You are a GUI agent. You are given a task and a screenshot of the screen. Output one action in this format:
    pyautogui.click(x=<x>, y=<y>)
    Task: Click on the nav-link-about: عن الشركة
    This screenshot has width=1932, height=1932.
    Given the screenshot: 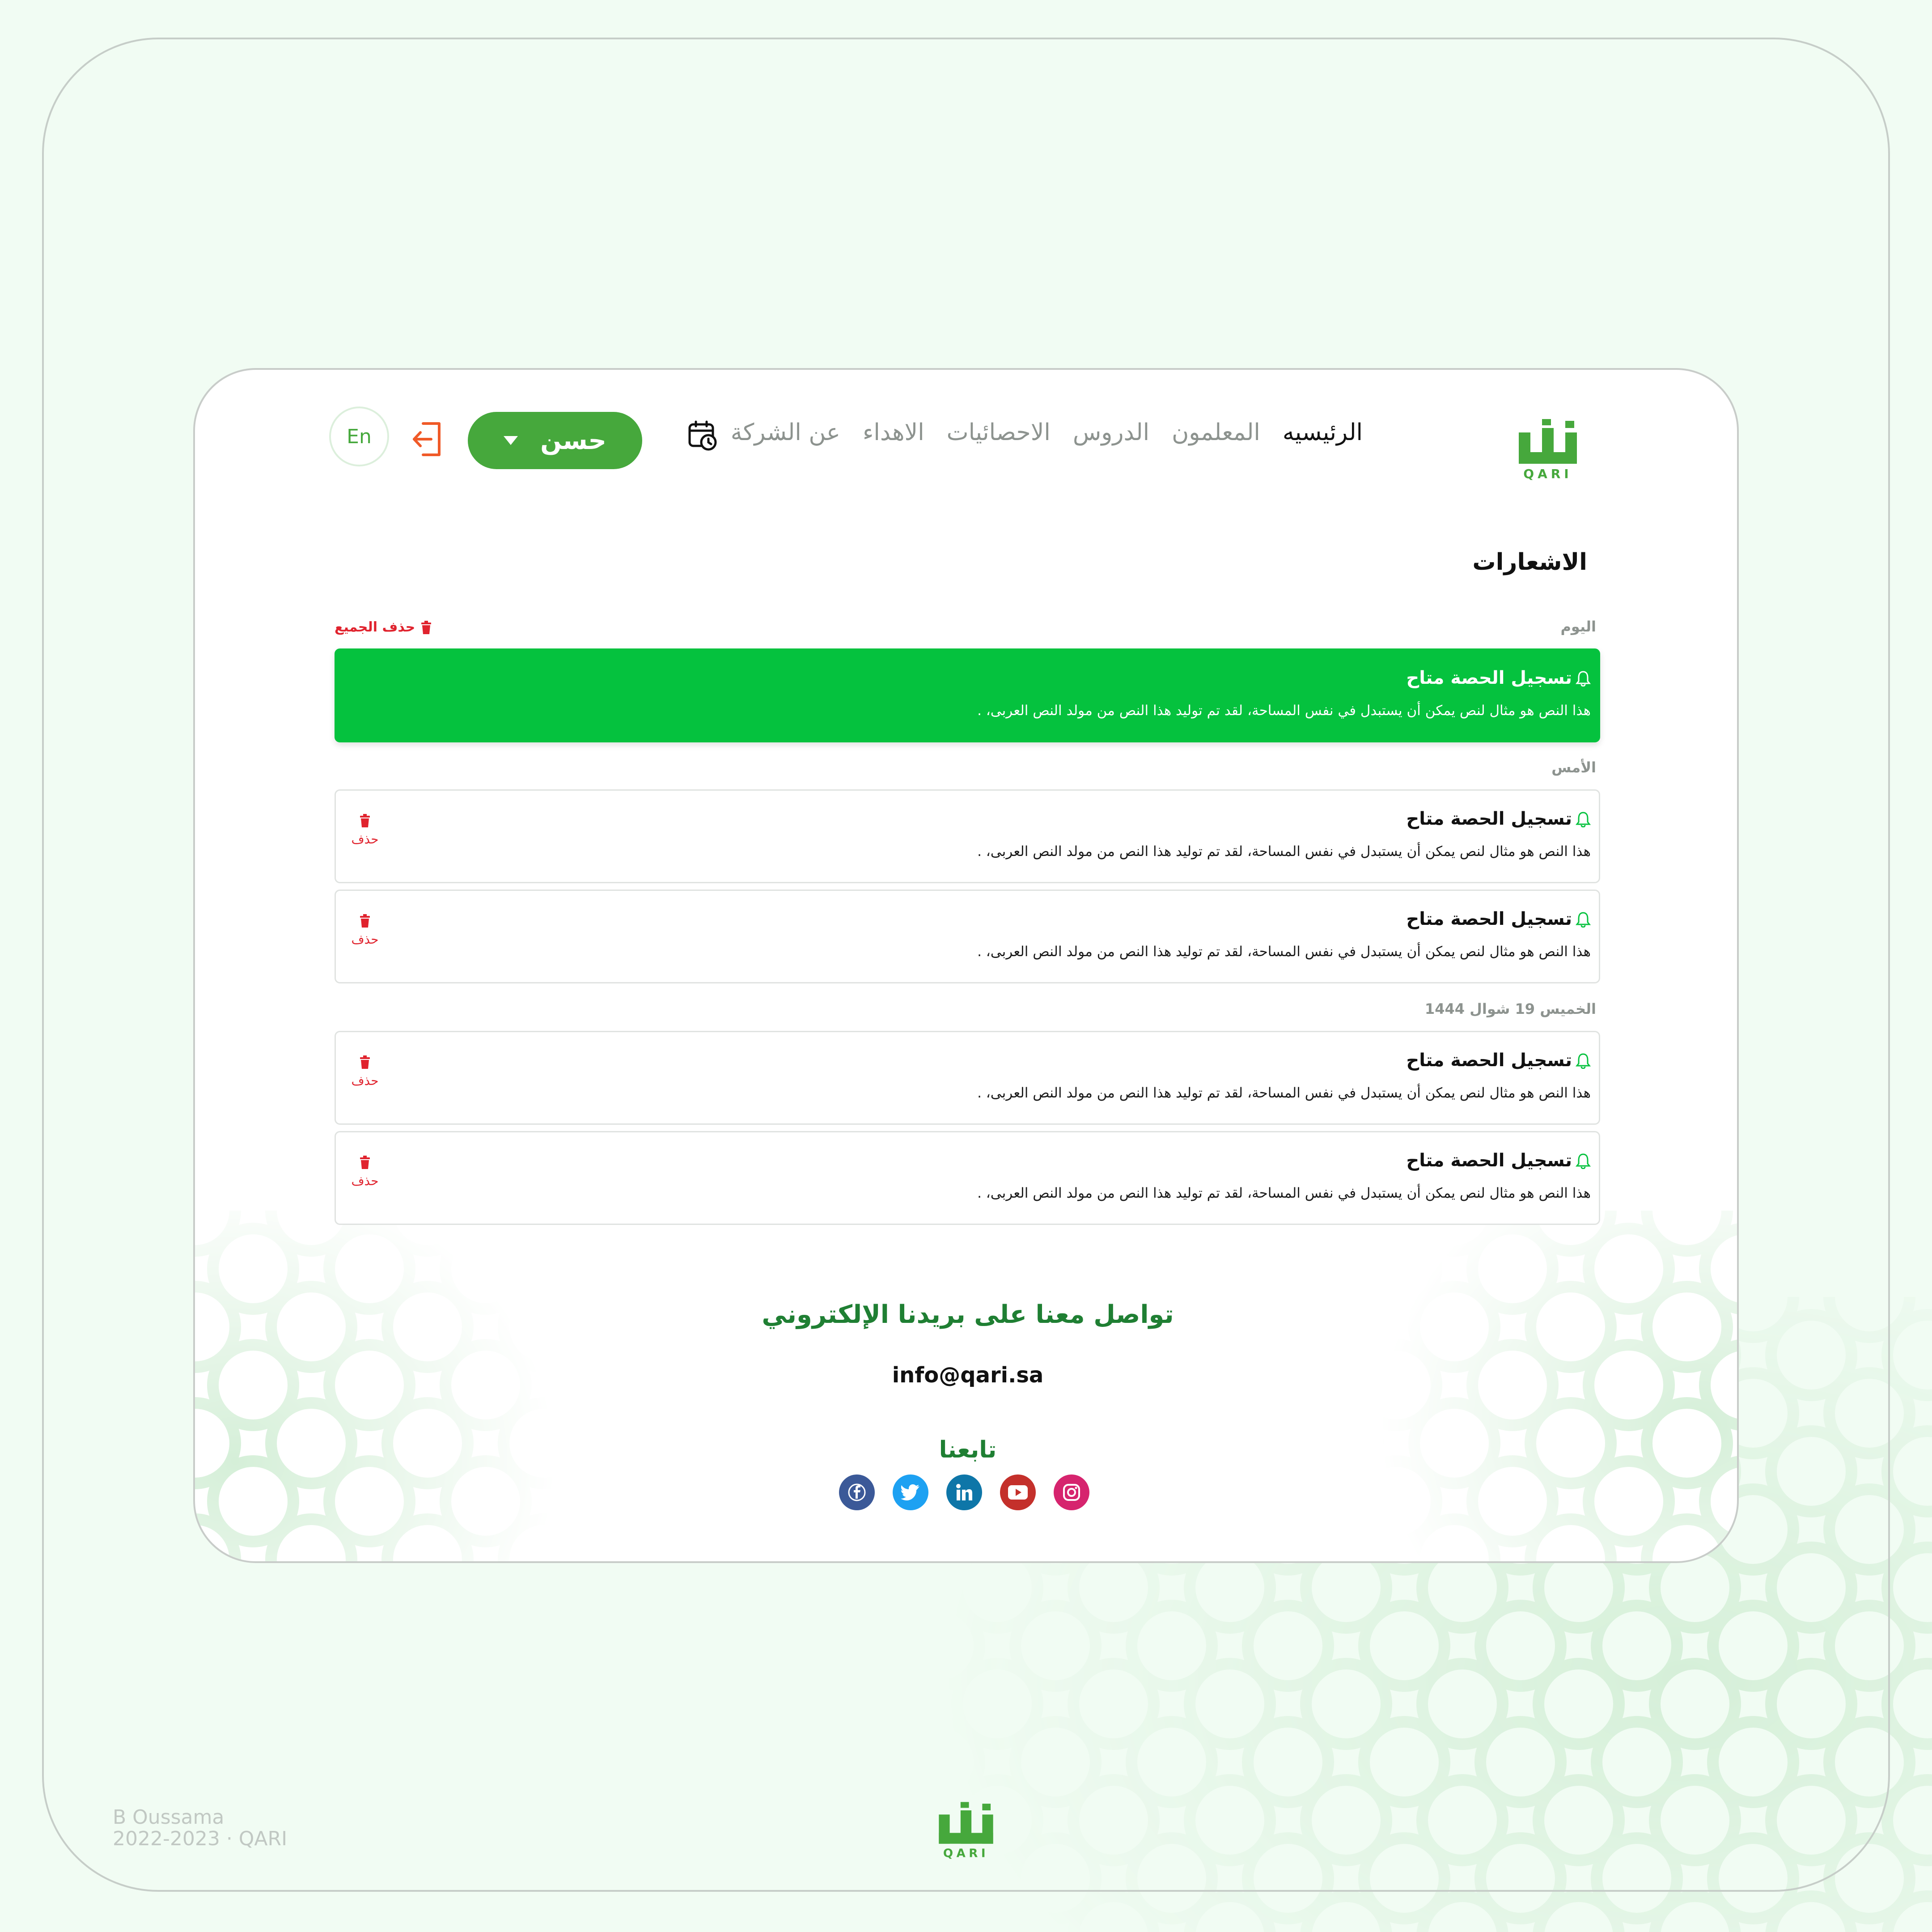 What is the action you would take?
    pyautogui.click(x=785, y=432)
    